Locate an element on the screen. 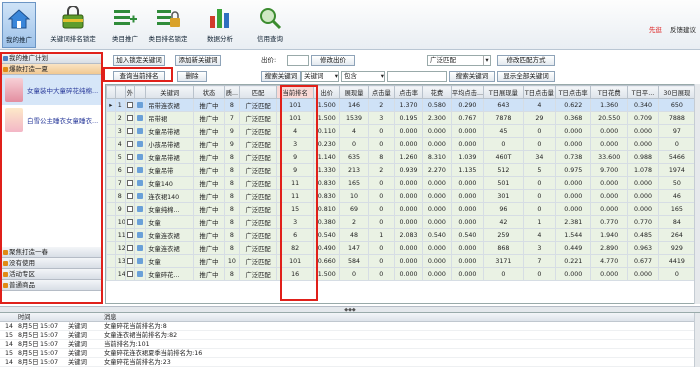 Image resolution: width=700 pixels, height=367 pixels. column-header: 点击量 is located at coordinates (381, 92).